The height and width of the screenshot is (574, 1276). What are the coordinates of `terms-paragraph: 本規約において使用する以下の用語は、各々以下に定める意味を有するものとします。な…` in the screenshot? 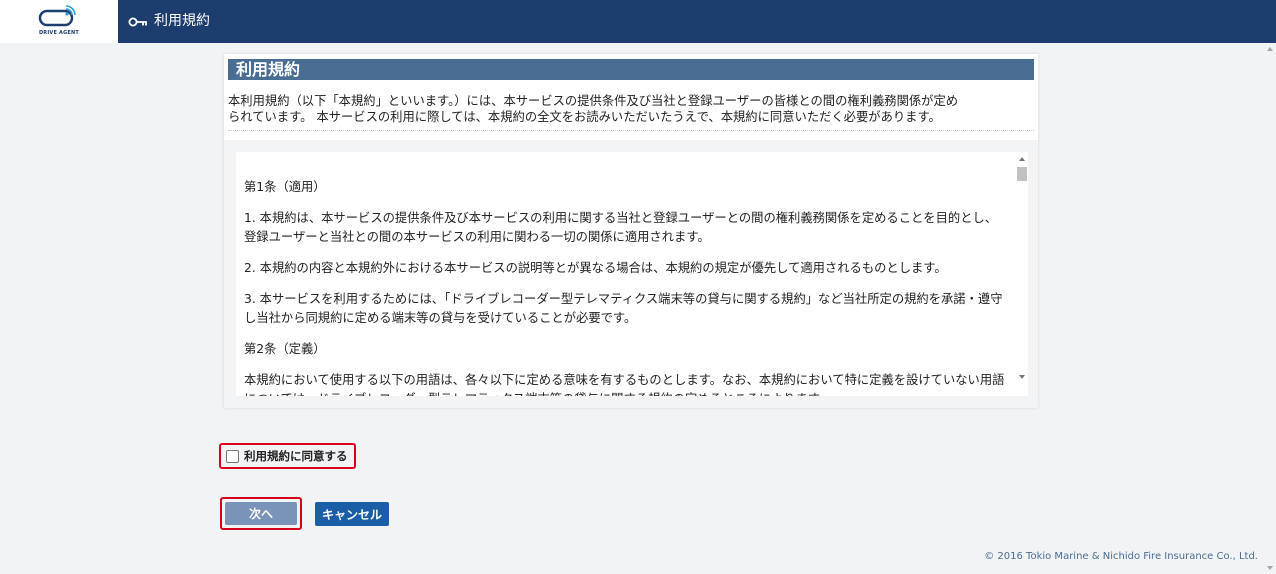 It's located at (624, 384).